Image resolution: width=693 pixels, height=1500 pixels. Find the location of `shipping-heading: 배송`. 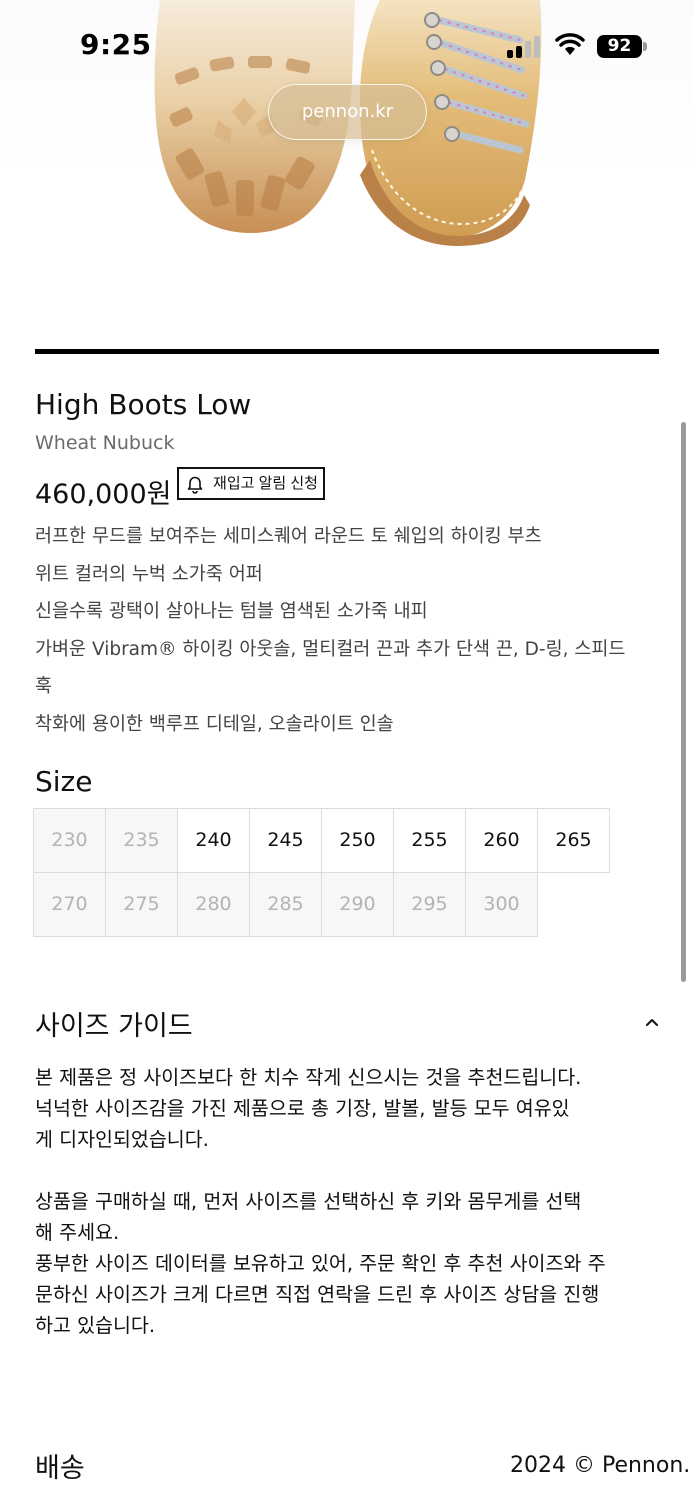

shipping-heading: 배송 is located at coordinates (60, 1465).